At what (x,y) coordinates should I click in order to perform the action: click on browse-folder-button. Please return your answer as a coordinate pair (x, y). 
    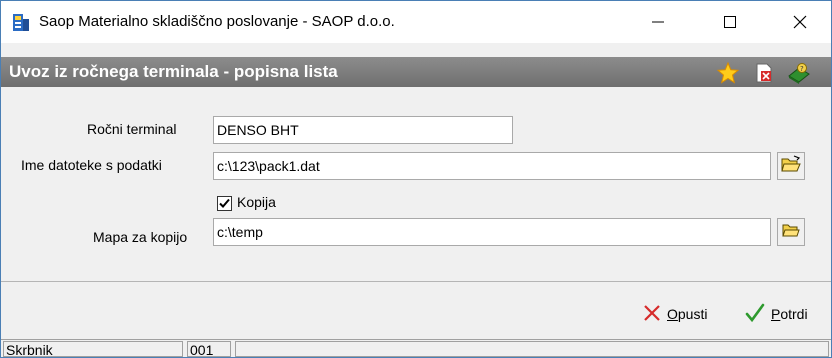
    Looking at the image, I should click on (791, 232).